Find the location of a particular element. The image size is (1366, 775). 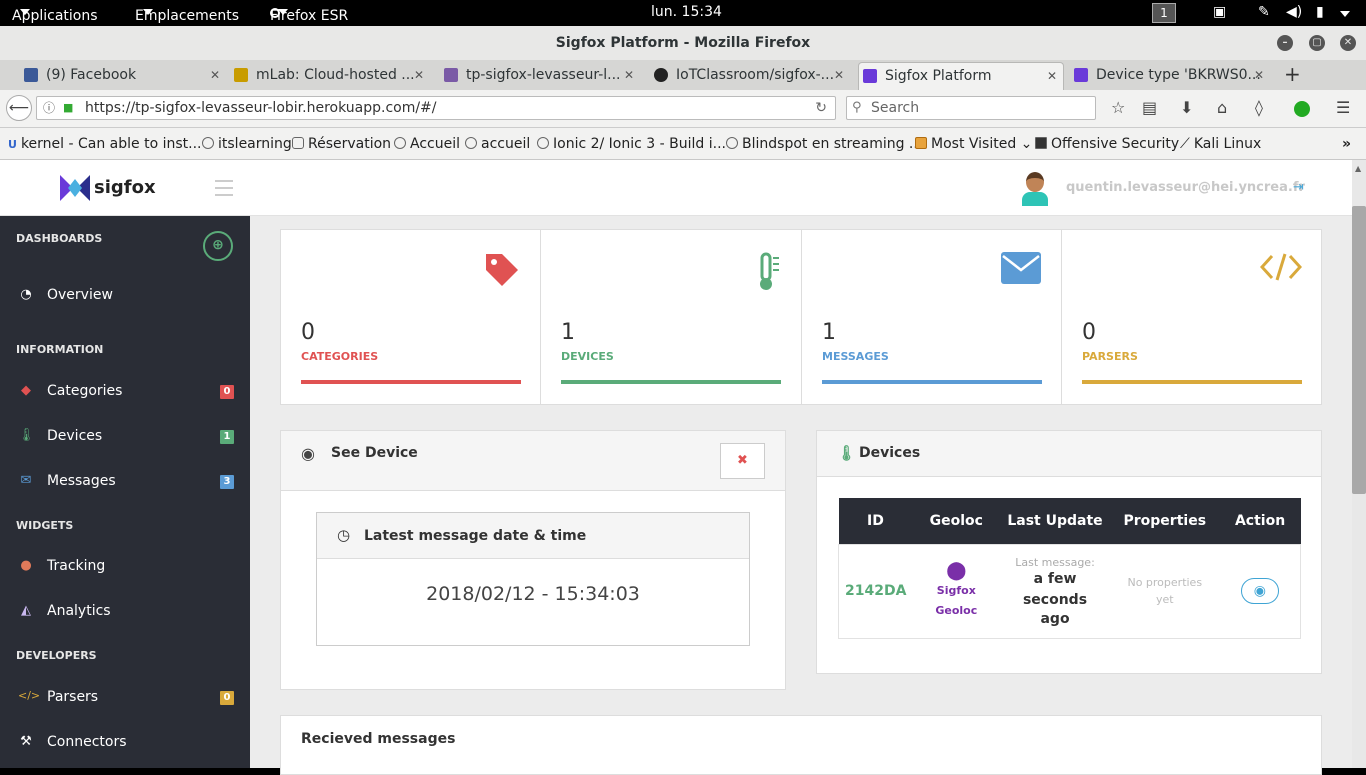

close-window-button: ✕ is located at coordinates (1348, 43).